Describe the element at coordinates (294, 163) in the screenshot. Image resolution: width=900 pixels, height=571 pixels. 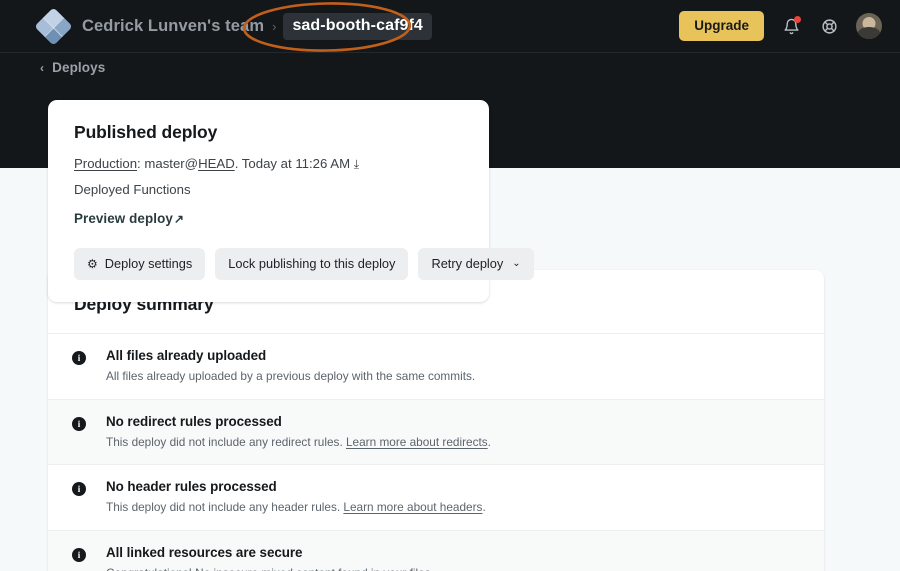
I see `meta-timestamp: . Today at 11:26 AM` at that location.